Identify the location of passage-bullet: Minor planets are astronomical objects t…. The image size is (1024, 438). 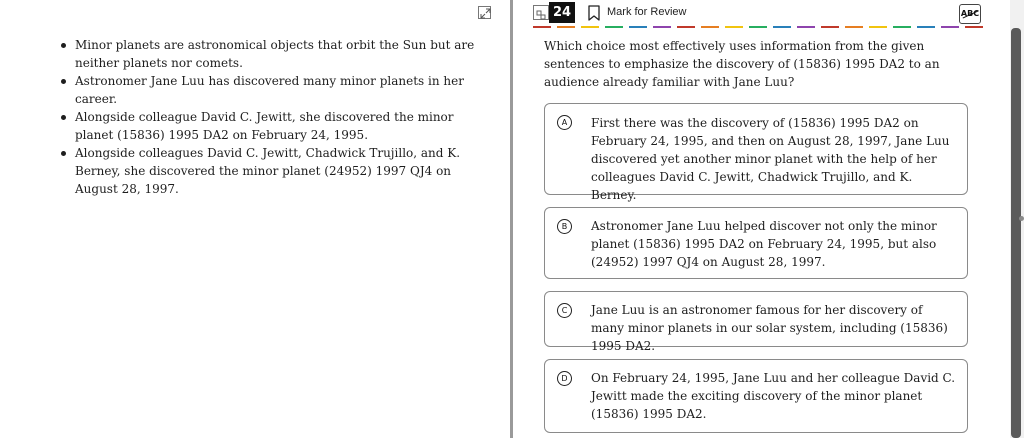
(267, 54).